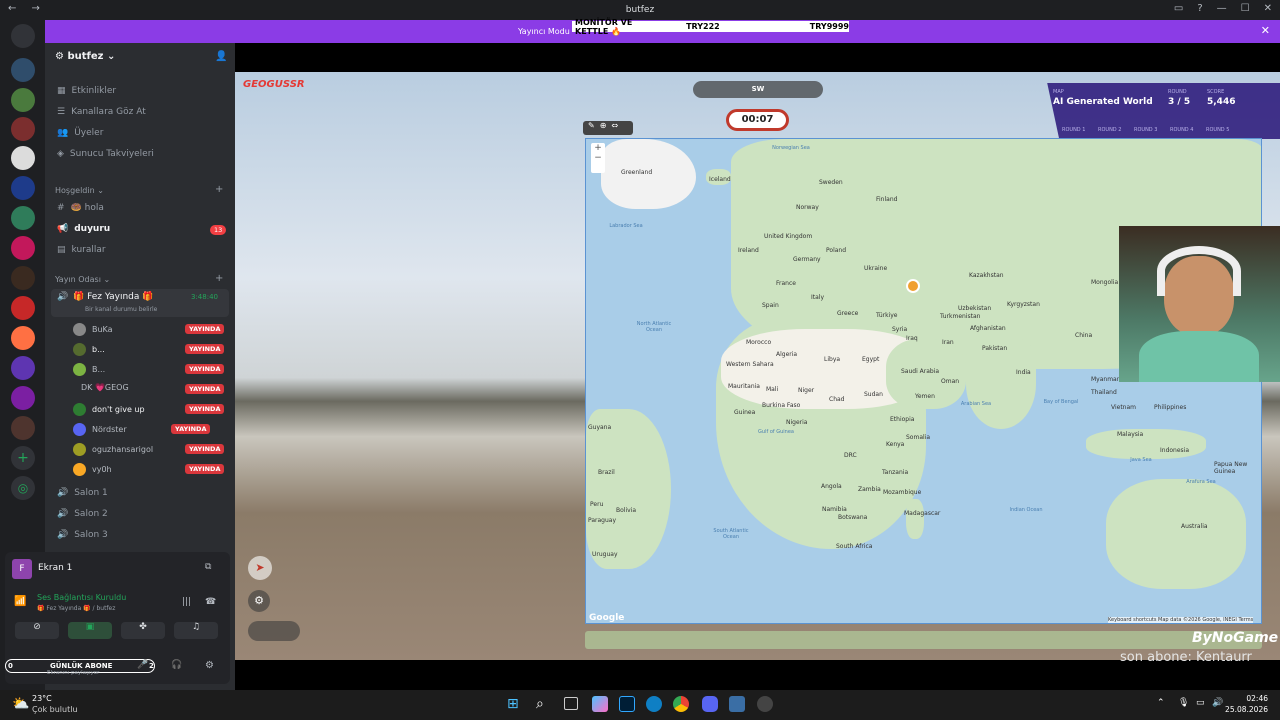 This screenshot has height=720, width=1280. Describe the element at coordinates (681, 704) in the screenshot. I see `chrome-icon` at that location.